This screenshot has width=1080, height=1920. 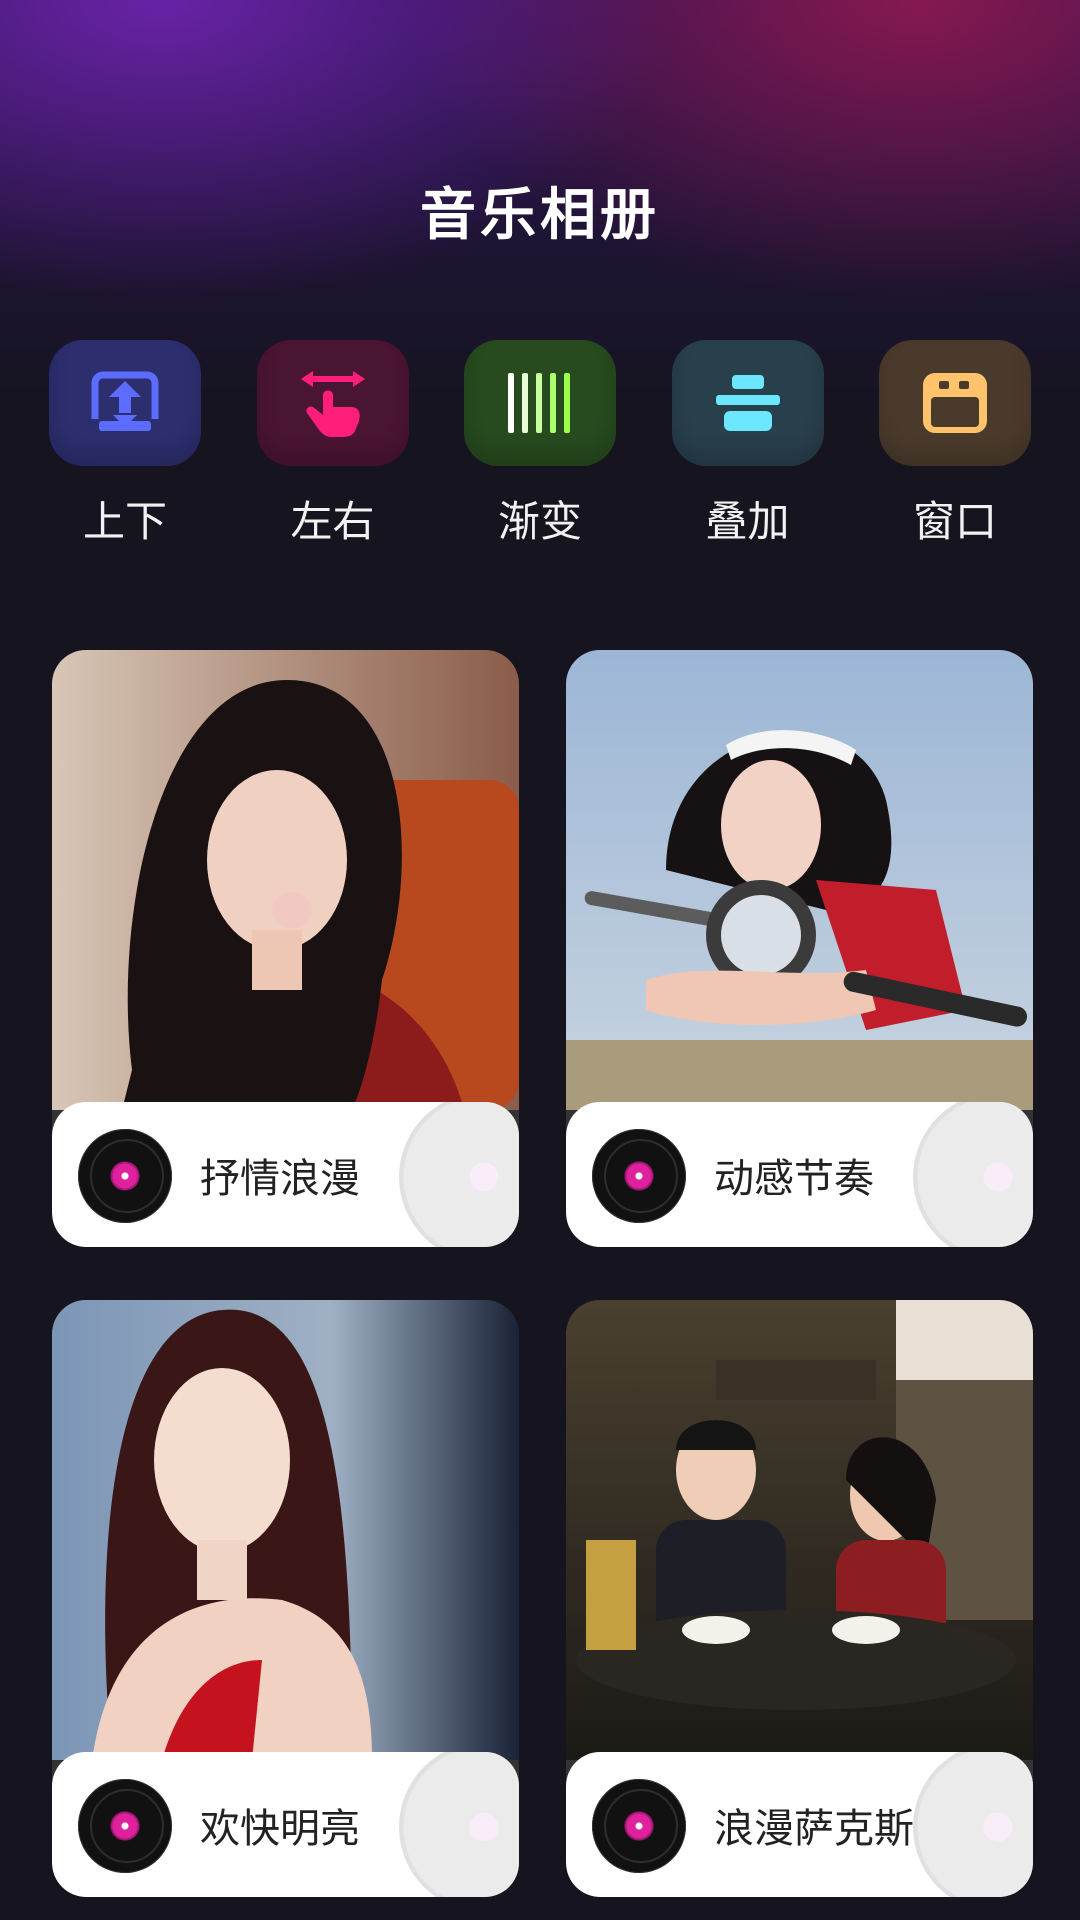 I want to click on album-title: 动感节奏, so click(x=794, y=1179).